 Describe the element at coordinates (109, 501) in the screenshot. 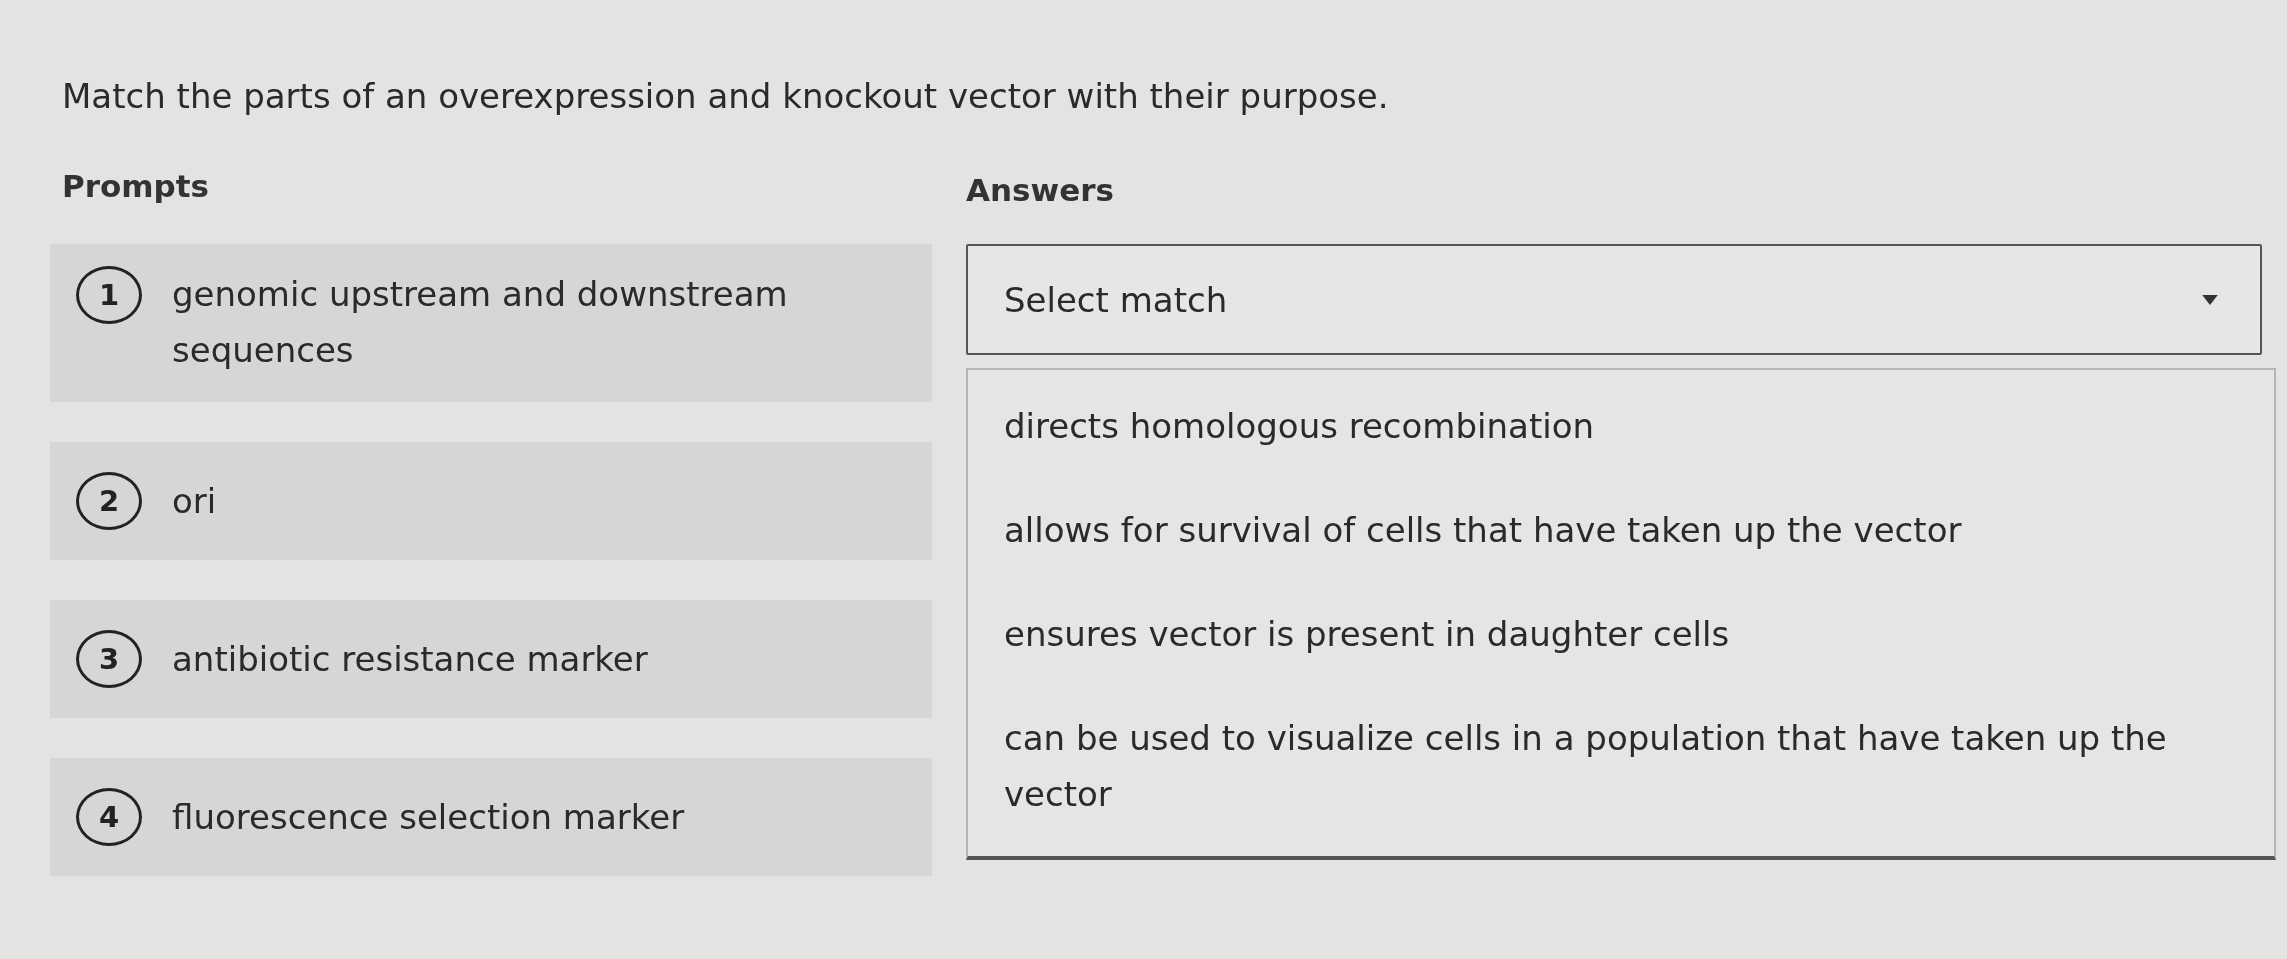

I see `prompt-number: 2` at that location.